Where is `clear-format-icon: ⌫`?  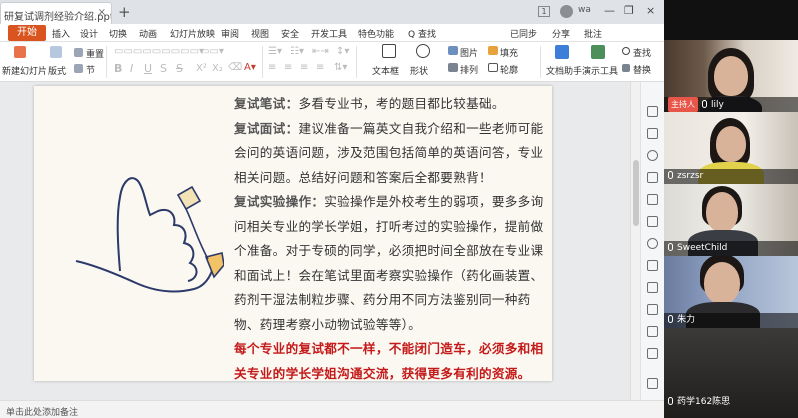 clear-format-icon: ⌫ is located at coordinates (235, 67).